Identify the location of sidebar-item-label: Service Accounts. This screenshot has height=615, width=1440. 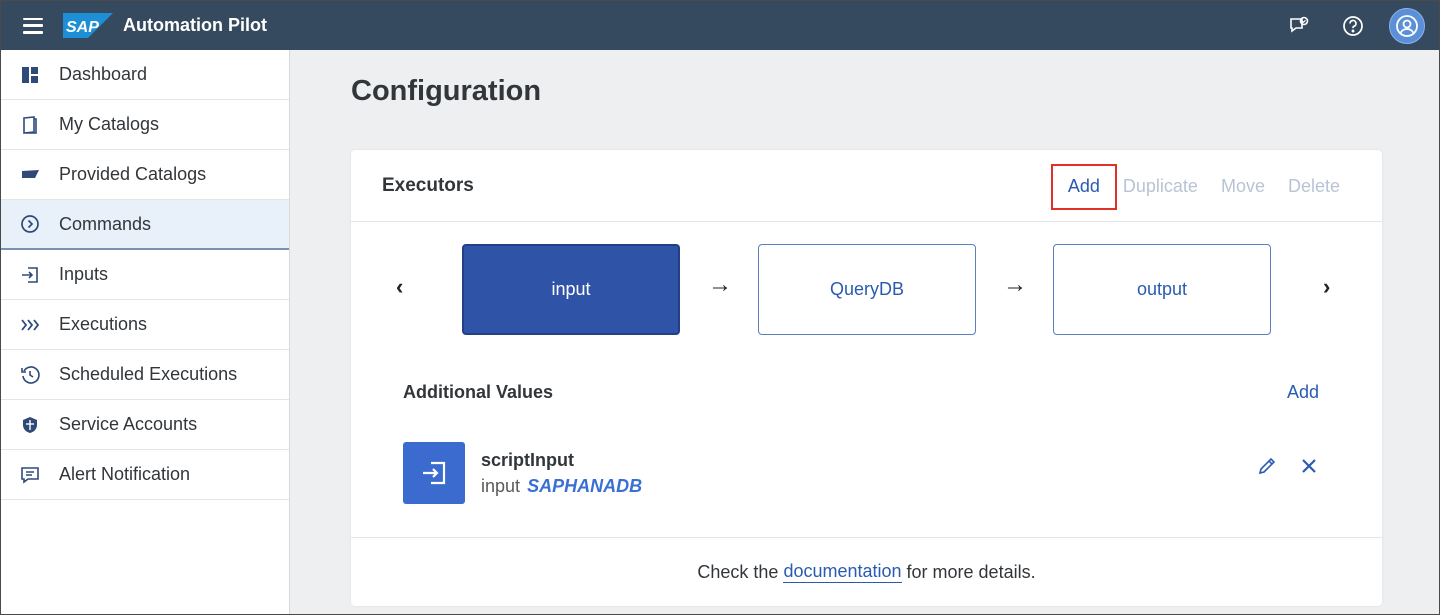
(128, 424).